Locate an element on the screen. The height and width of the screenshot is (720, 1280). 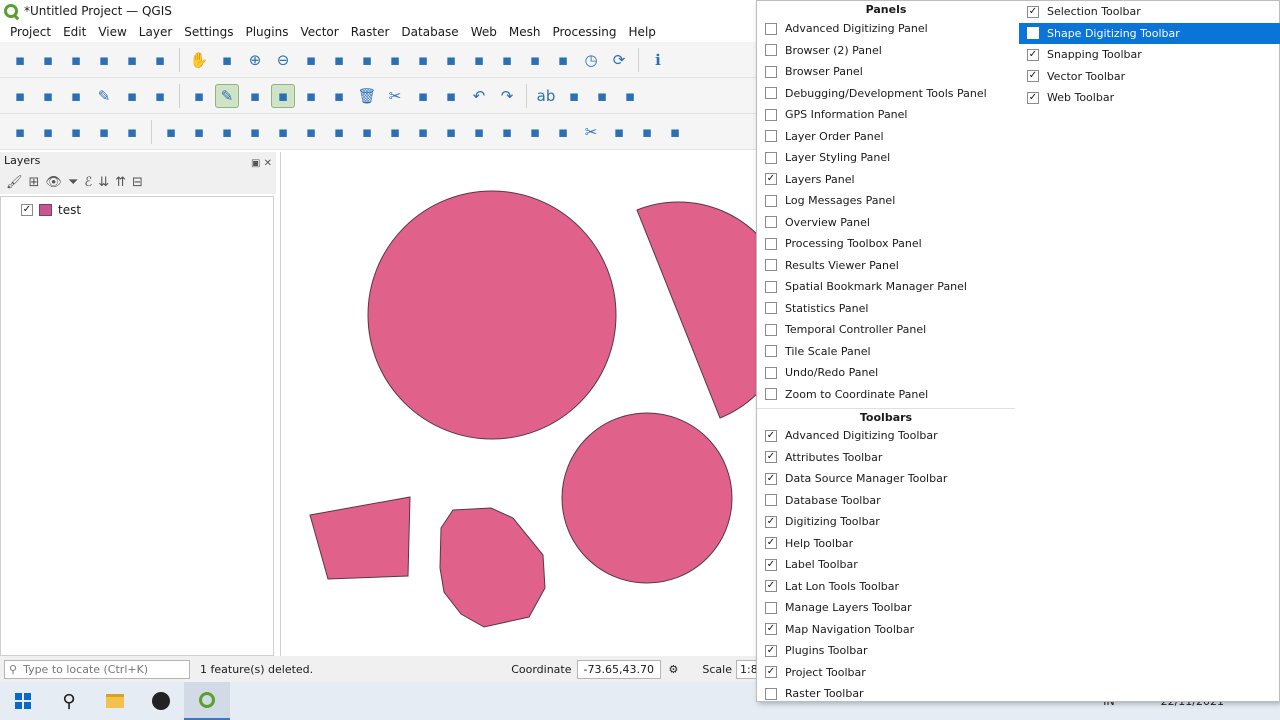
menu-item-tile-scale-panel: Tile Scale Panel is located at coordinates (886, 352).